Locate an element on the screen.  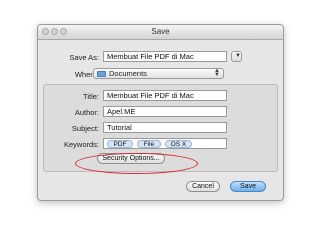
save-button: Save is located at coordinates (248, 186).